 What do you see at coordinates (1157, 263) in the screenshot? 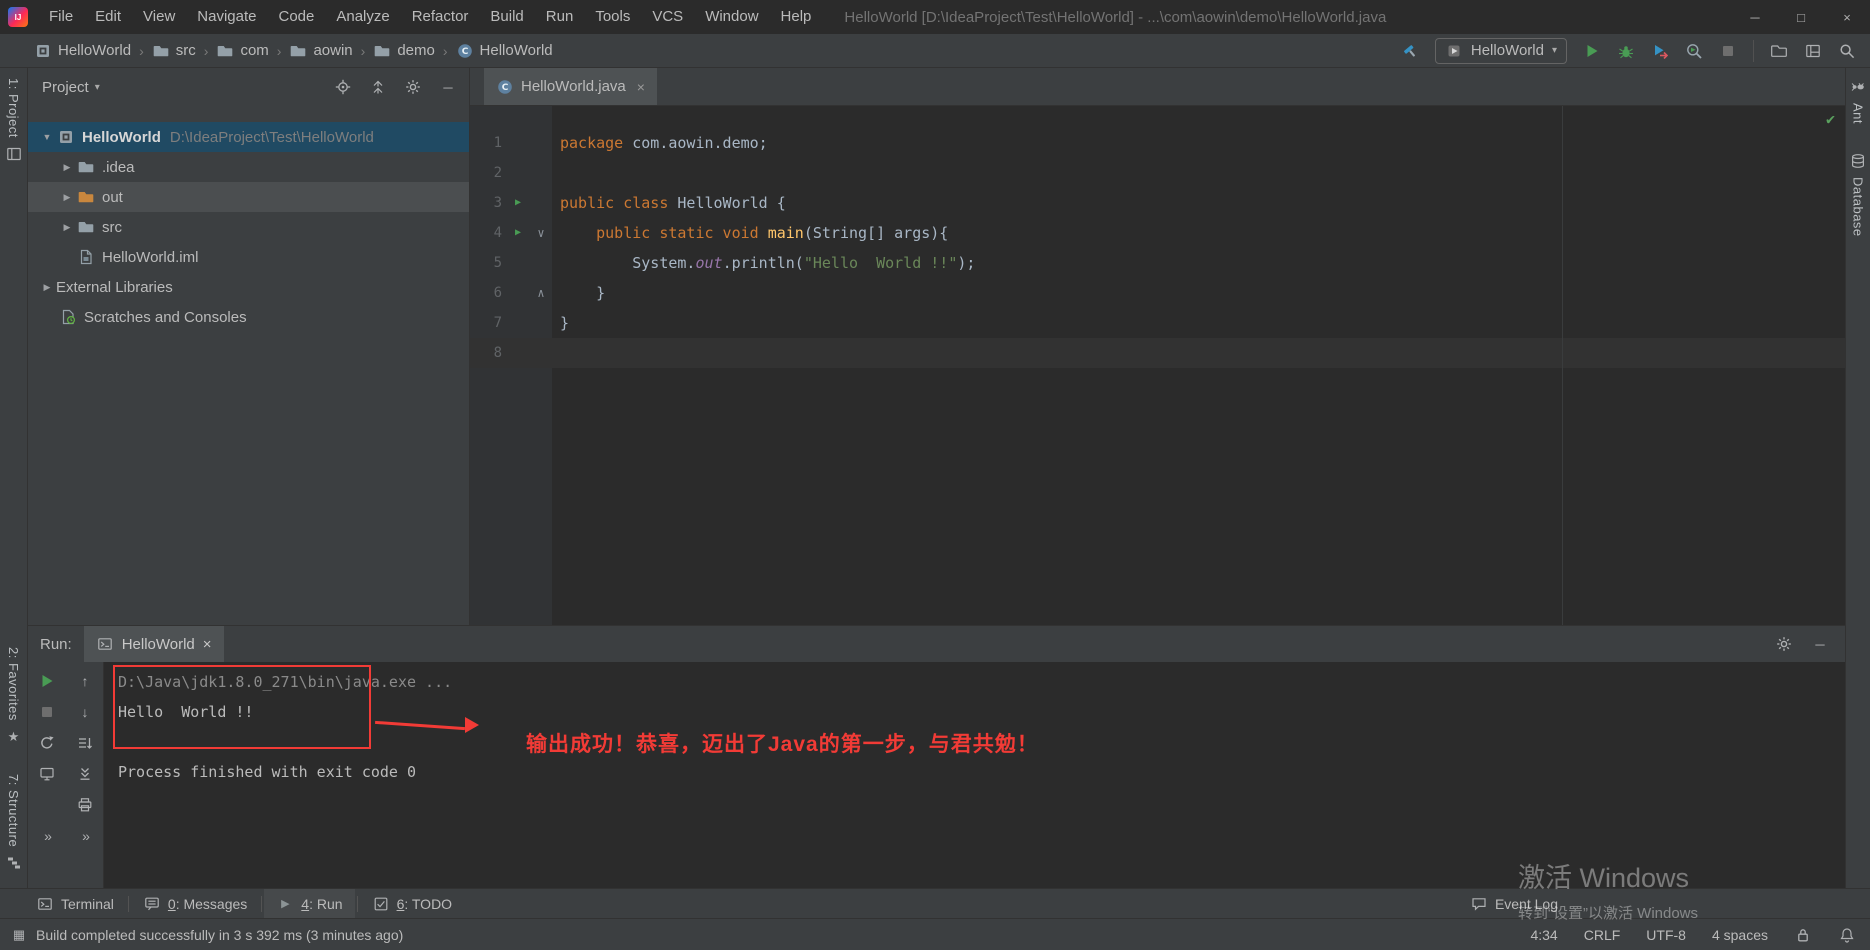
I see `code-line-5: 5 System.out.println("Hello World !!");` at bounding box center [1157, 263].